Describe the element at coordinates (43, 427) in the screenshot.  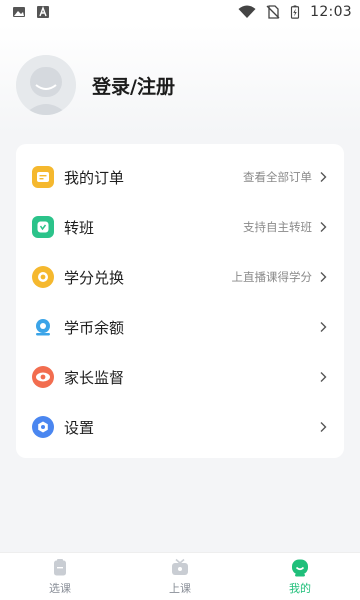
I see `settings-icon` at that location.